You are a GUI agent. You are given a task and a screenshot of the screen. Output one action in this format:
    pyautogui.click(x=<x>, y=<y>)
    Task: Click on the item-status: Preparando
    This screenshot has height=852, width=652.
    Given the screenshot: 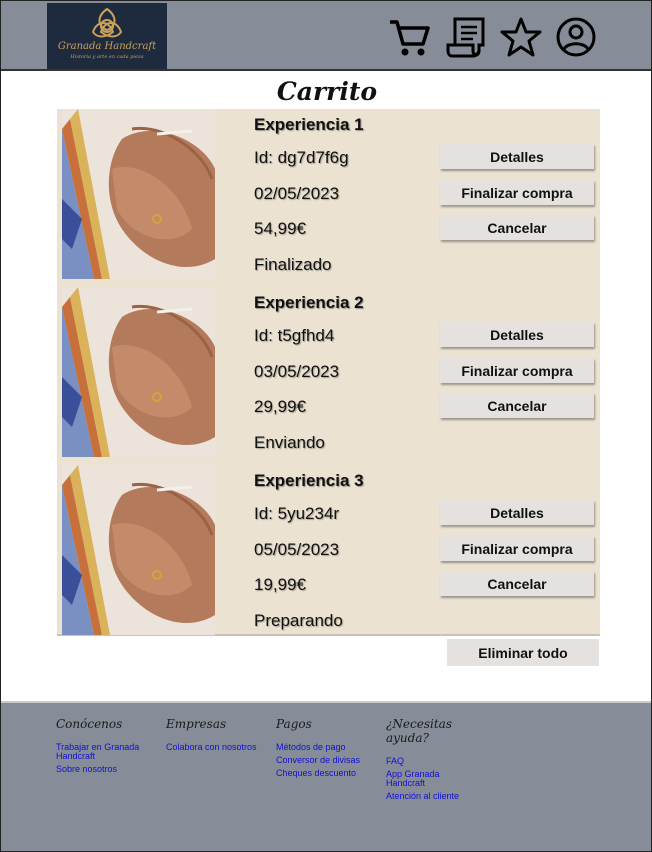 What is the action you would take?
    pyautogui.click(x=298, y=620)
    